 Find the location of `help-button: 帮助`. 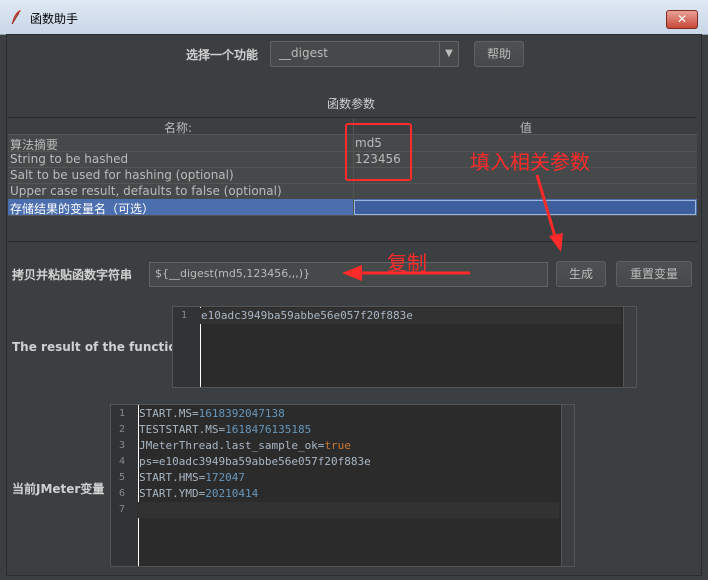

help-button: 帮助 is located at coordinates (499, 54).